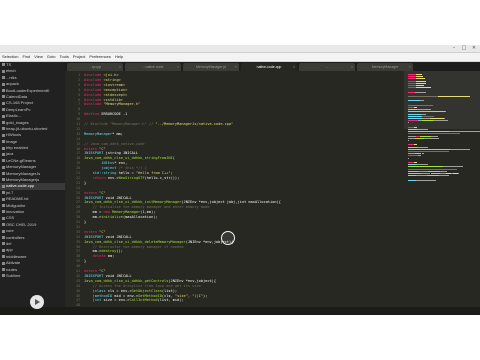 This screenshot has width=480, height=360. Describe the element at coordinates (119, 57) in the screenshot. I see `menu-item-help: Help` at that location.